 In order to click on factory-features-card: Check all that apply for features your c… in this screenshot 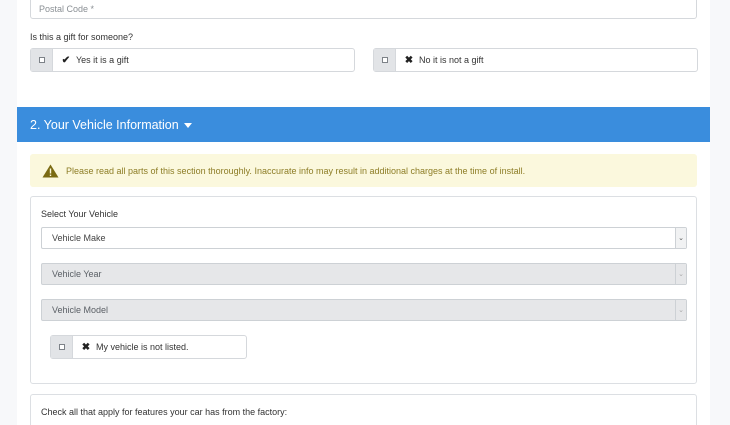, I will do `click(363, 409)`.